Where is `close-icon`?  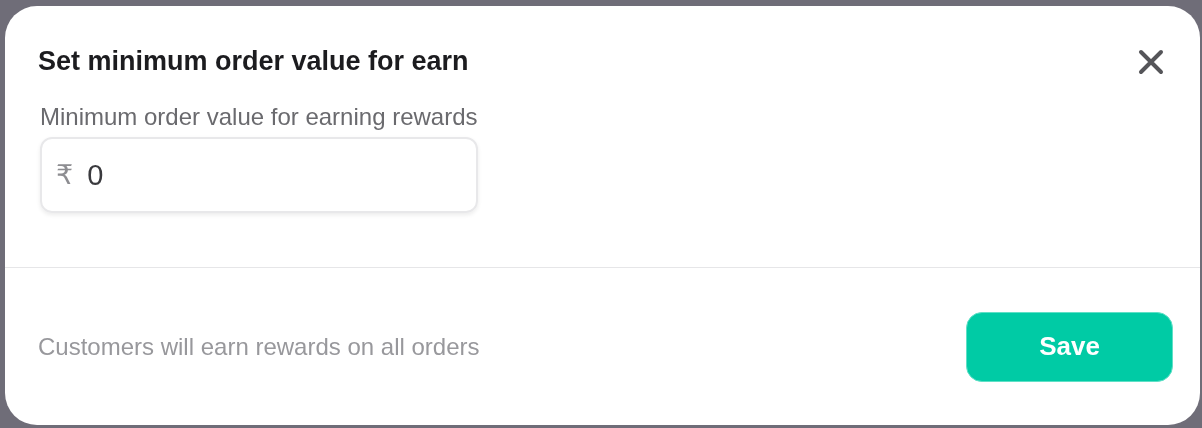
close-icon is located at coordinates (1151, 61).